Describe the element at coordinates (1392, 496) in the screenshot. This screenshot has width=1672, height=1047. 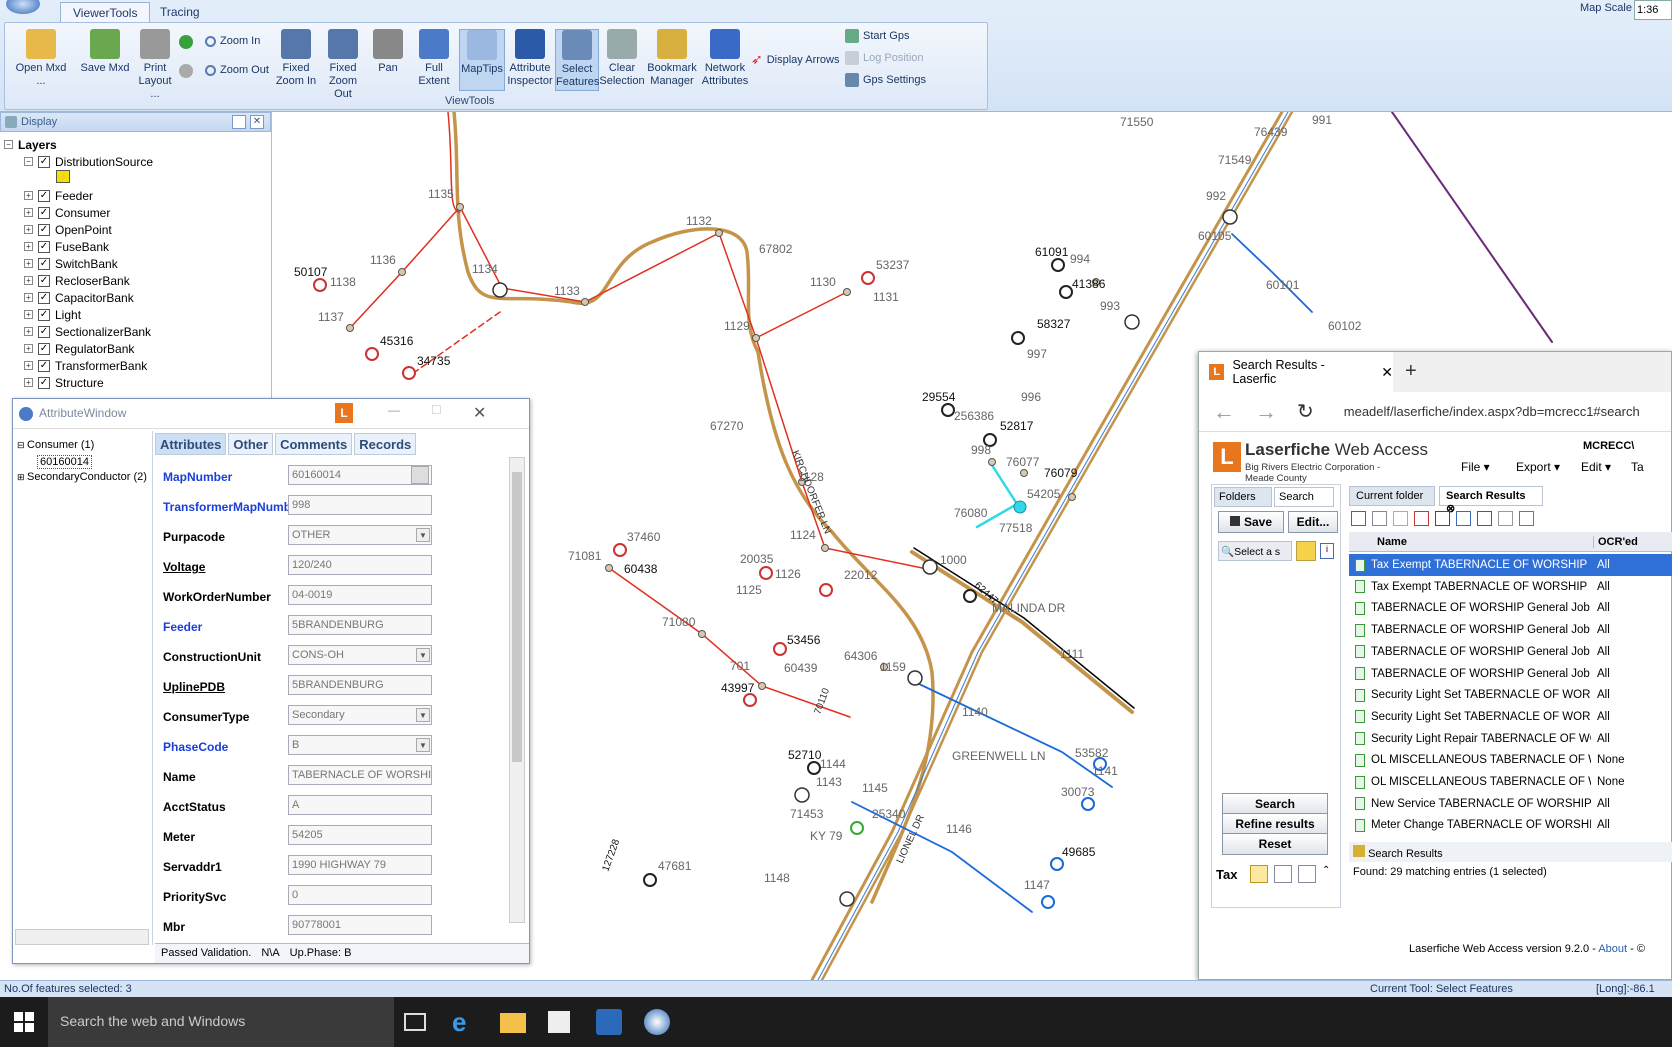
I see `tab-current-folder: Current folder` at that location.